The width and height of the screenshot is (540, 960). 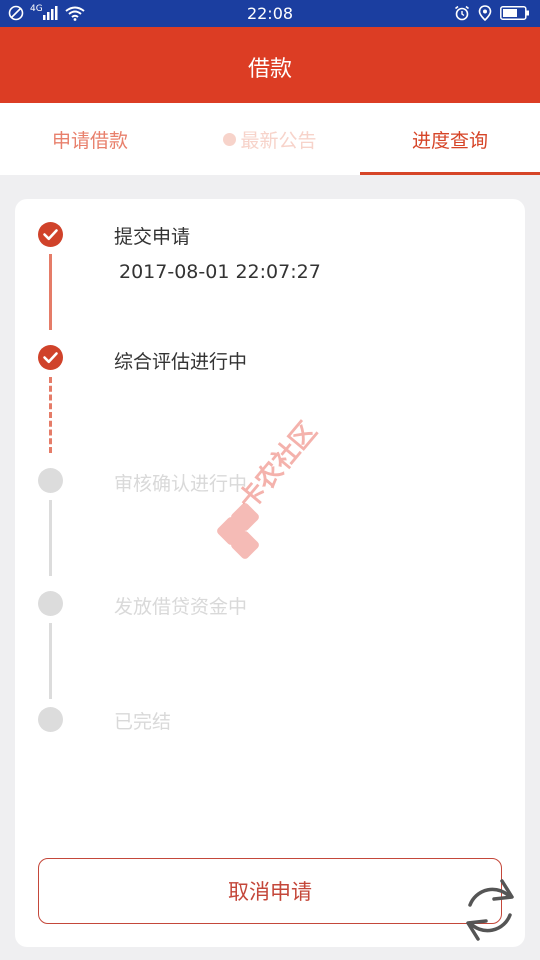 I want to click on page-title: 借款, so click(x=269, y=69).